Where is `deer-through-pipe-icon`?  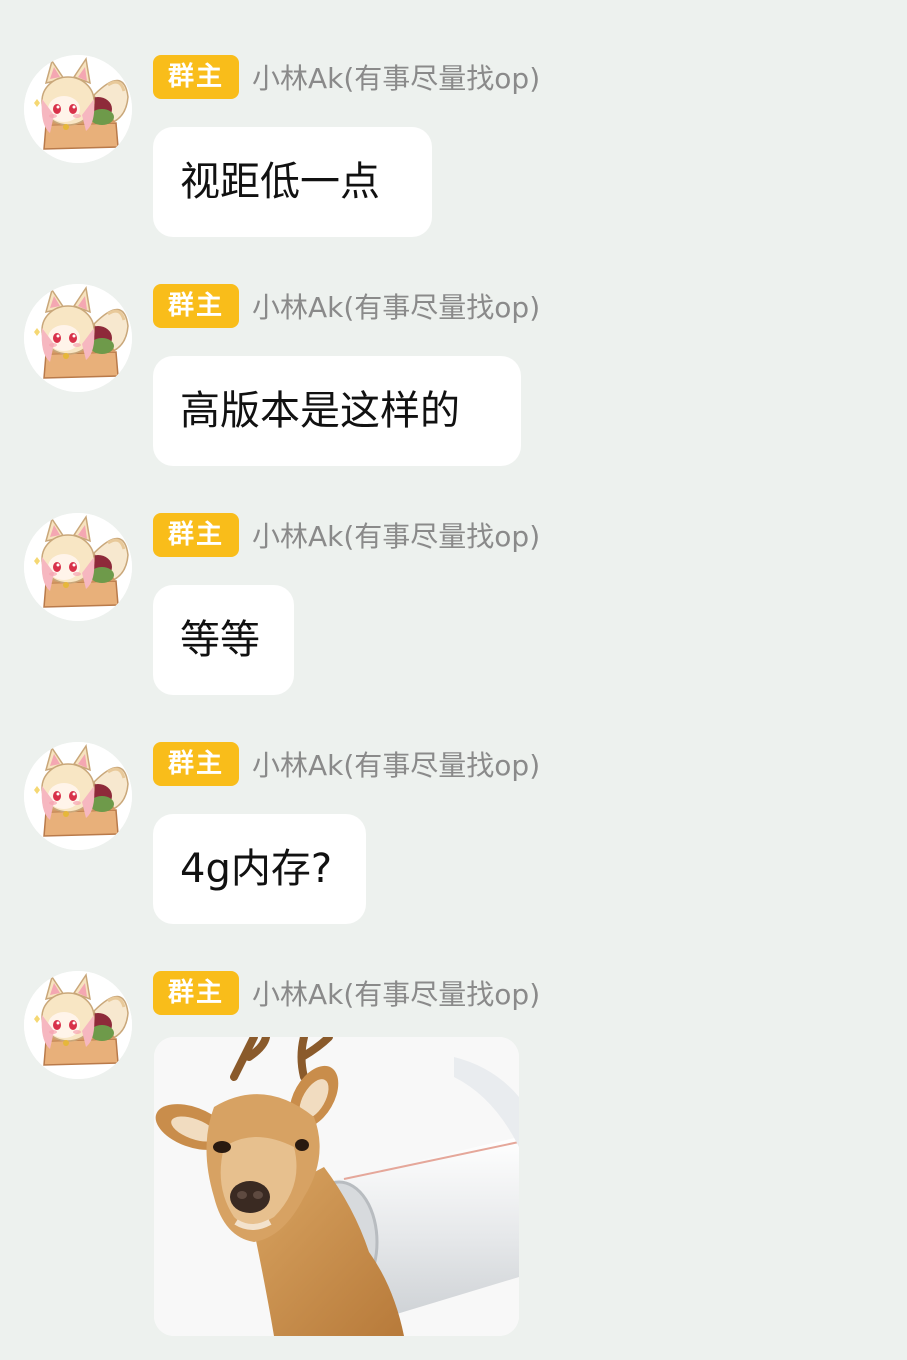 deer-through-pipe-icon is located at coordinates (336, 1186).